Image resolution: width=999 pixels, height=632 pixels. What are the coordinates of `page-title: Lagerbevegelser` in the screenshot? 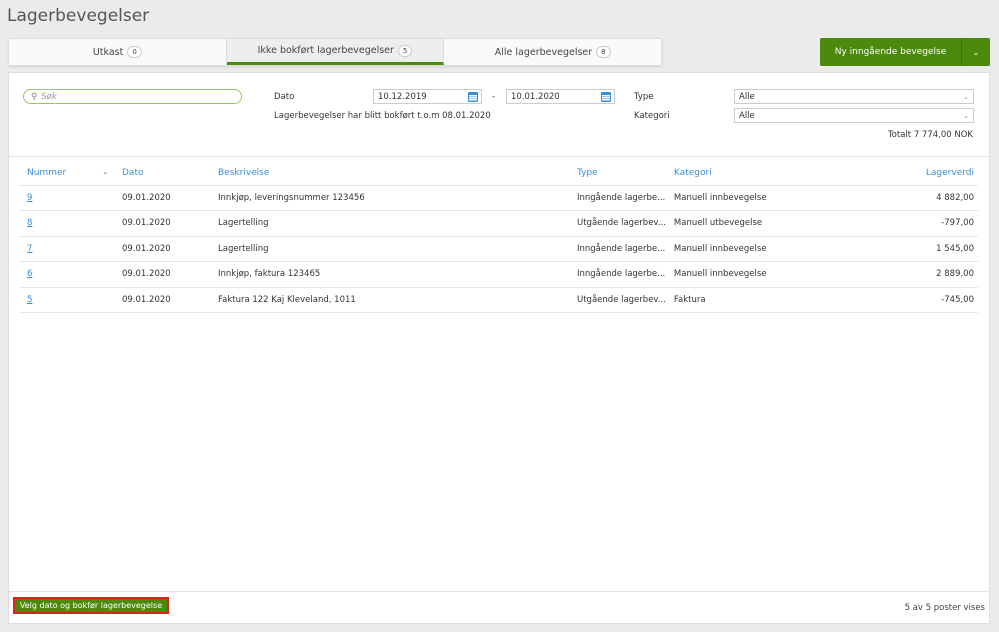 It's located at (78, 16).